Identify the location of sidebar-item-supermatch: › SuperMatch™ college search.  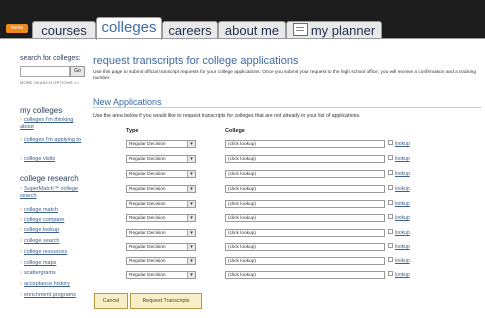
(54, 193).